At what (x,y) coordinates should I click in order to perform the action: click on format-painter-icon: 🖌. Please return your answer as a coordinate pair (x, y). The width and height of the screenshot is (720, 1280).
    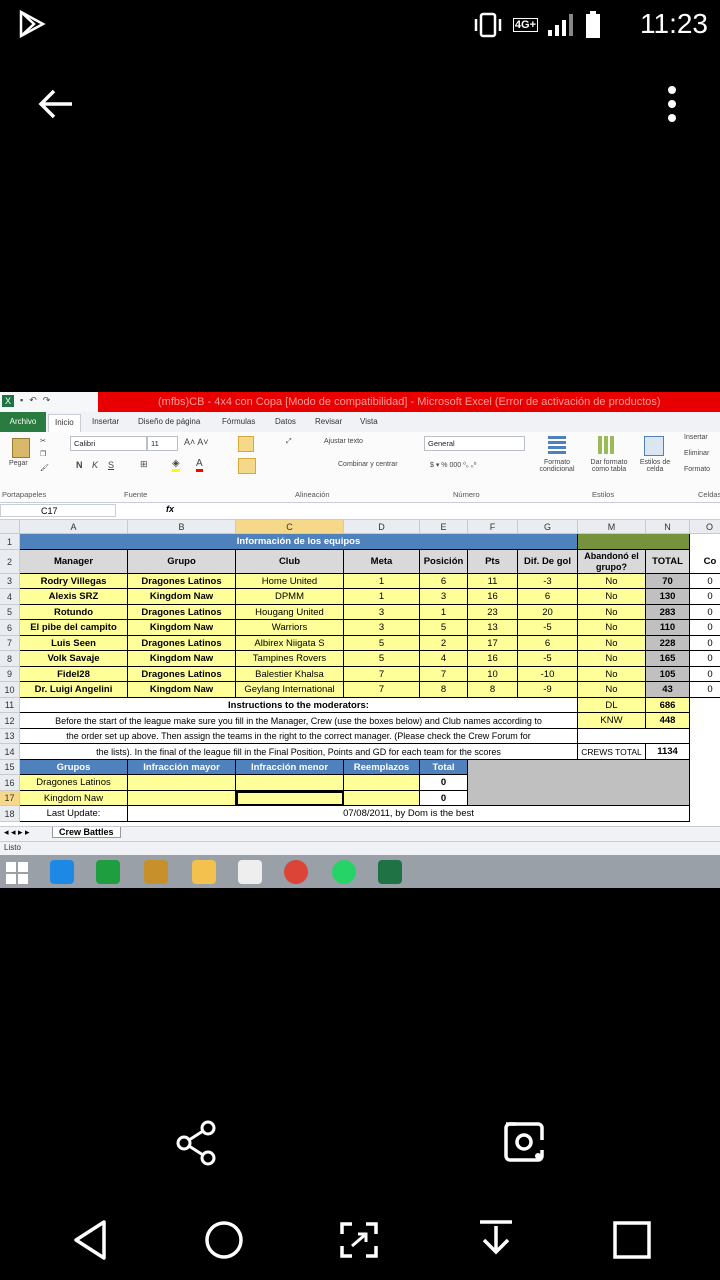
    Looking at the image, I should click on (44, 468).